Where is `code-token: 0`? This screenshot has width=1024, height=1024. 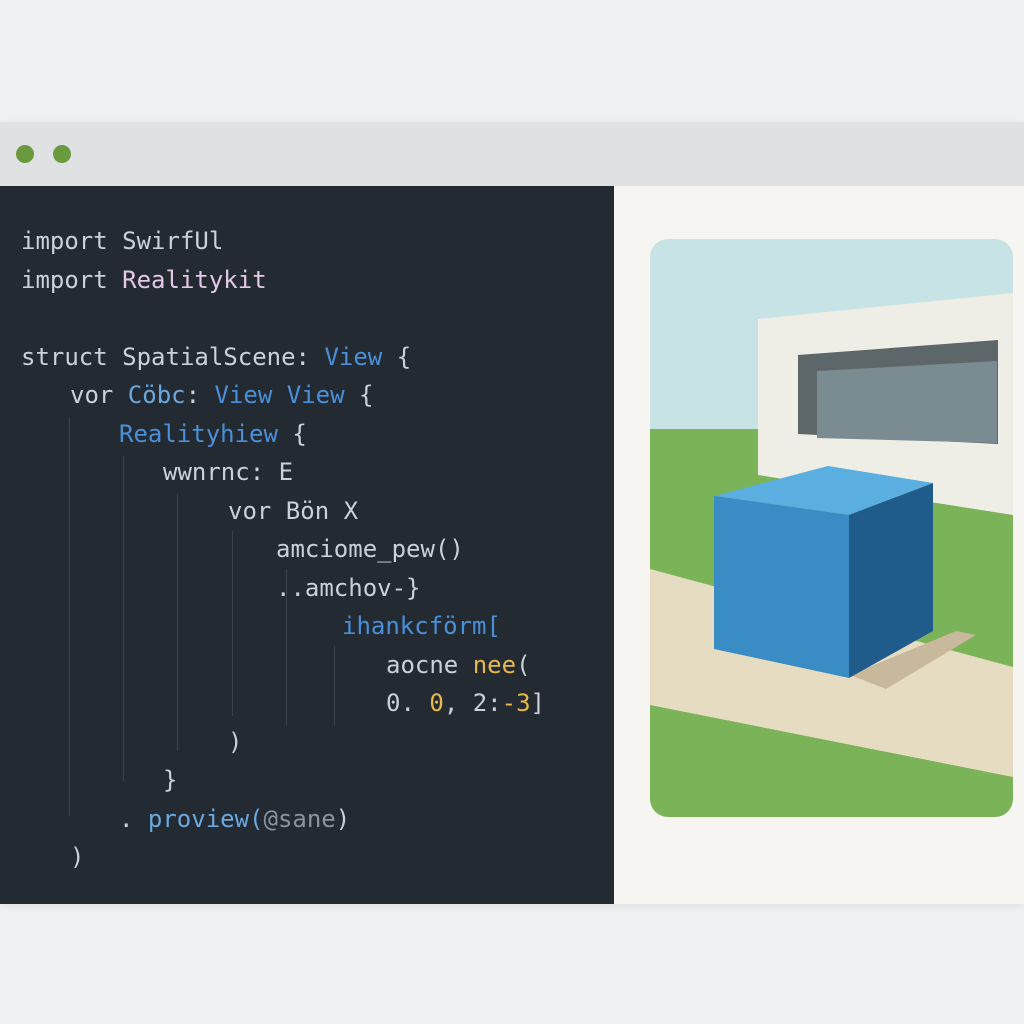
code-token: 0 is located at coordinates (436, 703).